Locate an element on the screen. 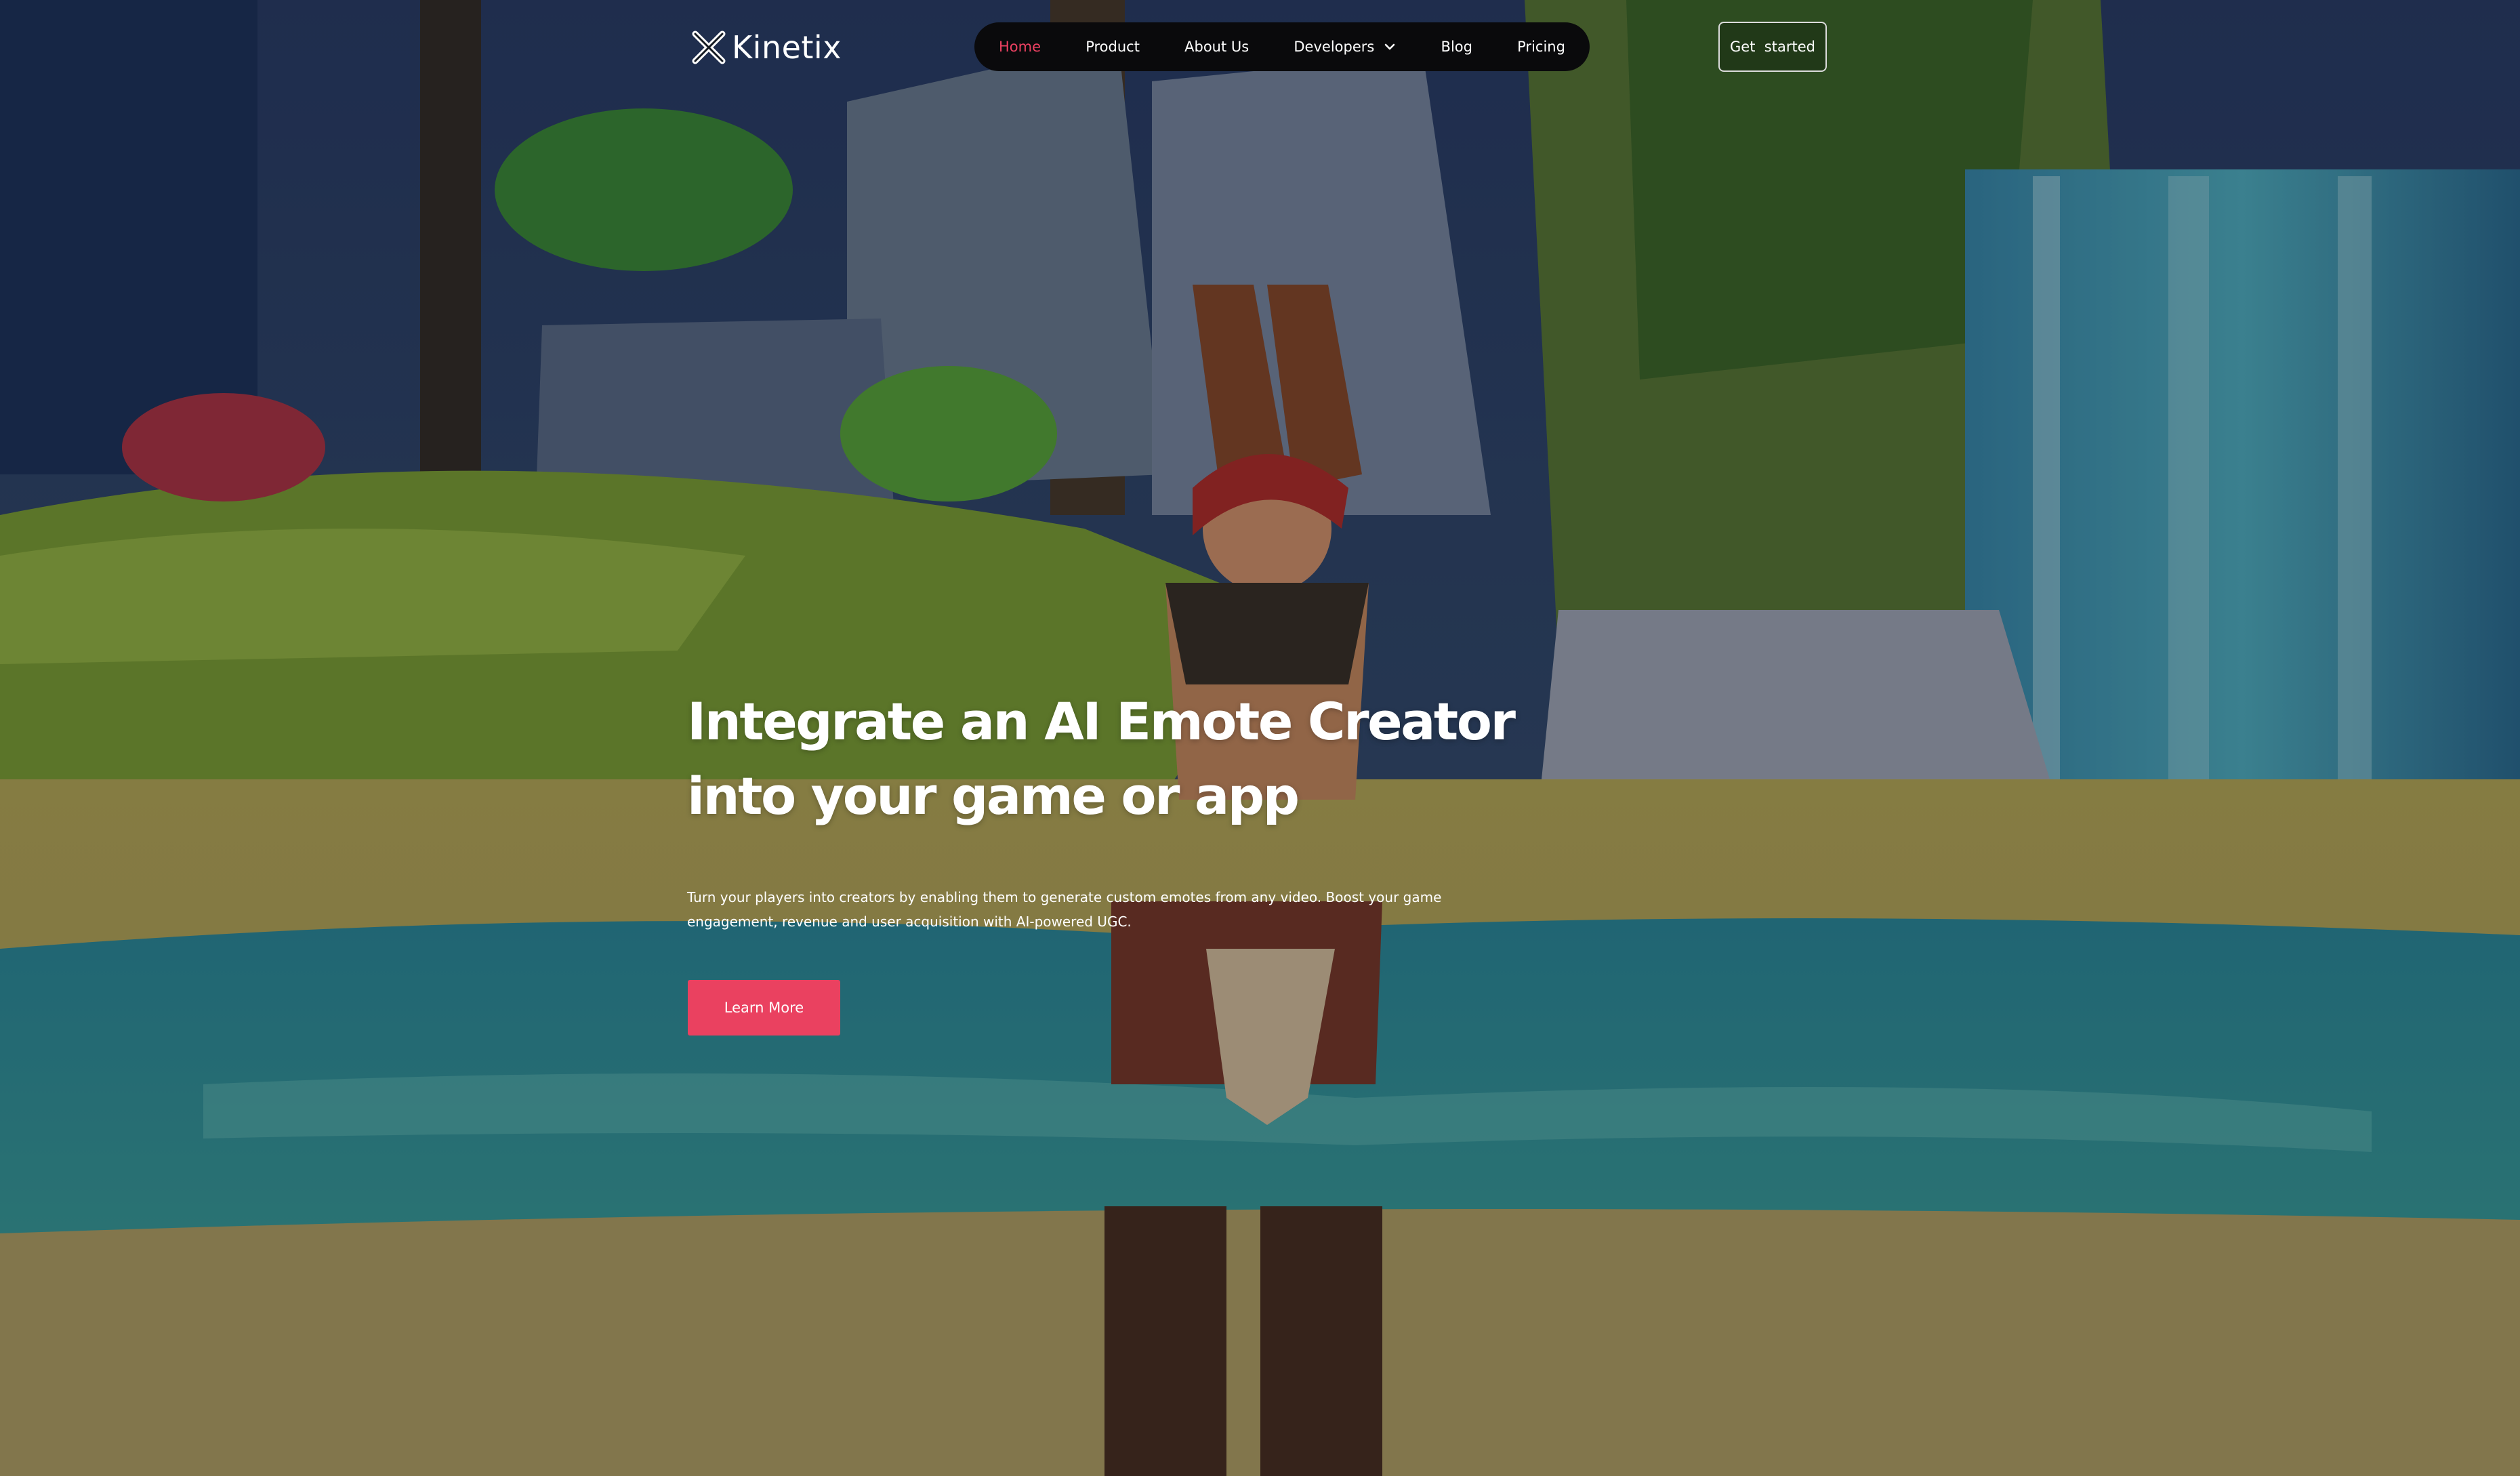 The image size is (2520, 1476). nav-item-developers: Developers is located at coordinates (1345, 47).